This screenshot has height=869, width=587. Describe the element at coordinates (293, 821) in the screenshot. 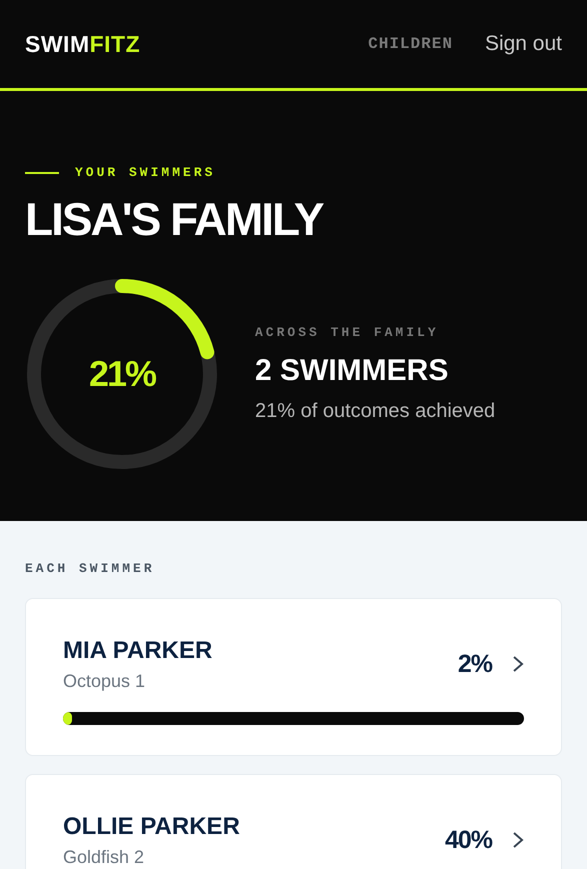

I see `swimmer-card: OLLIE PARKER Goldfish 2 40%` at that location.